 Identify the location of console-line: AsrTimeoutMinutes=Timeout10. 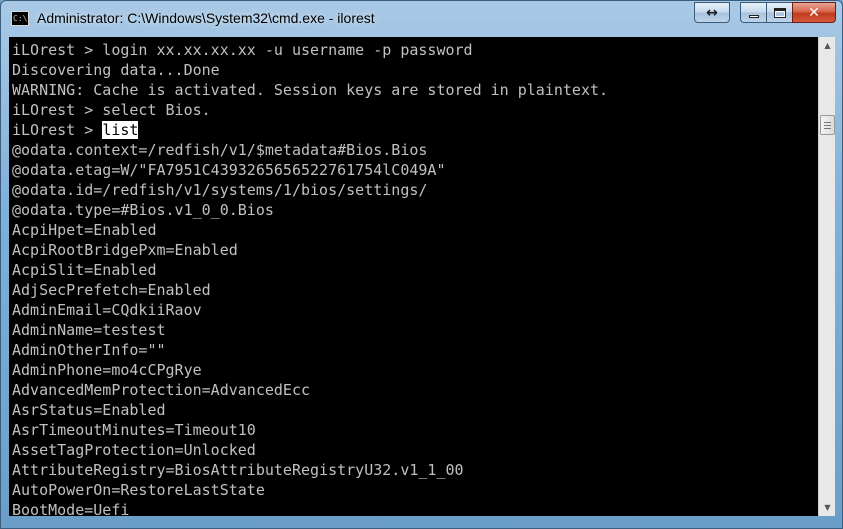
(412, 430).